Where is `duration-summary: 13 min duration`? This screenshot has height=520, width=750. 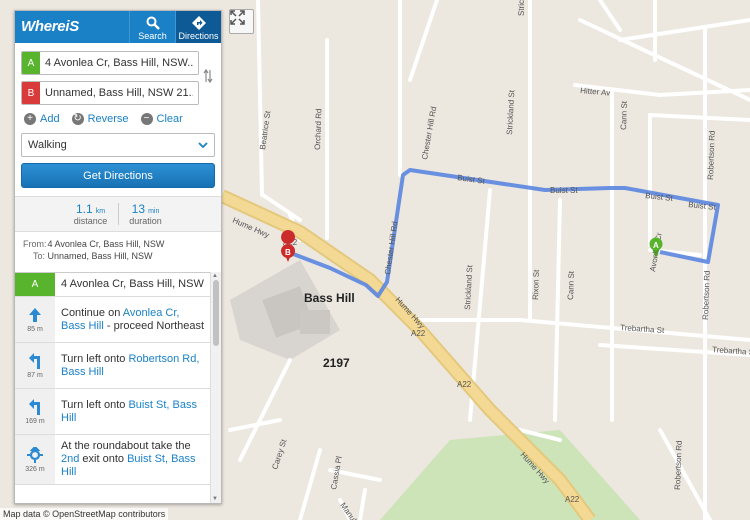 duration-summary: 13 min duration is located at coordinates (146, 214).